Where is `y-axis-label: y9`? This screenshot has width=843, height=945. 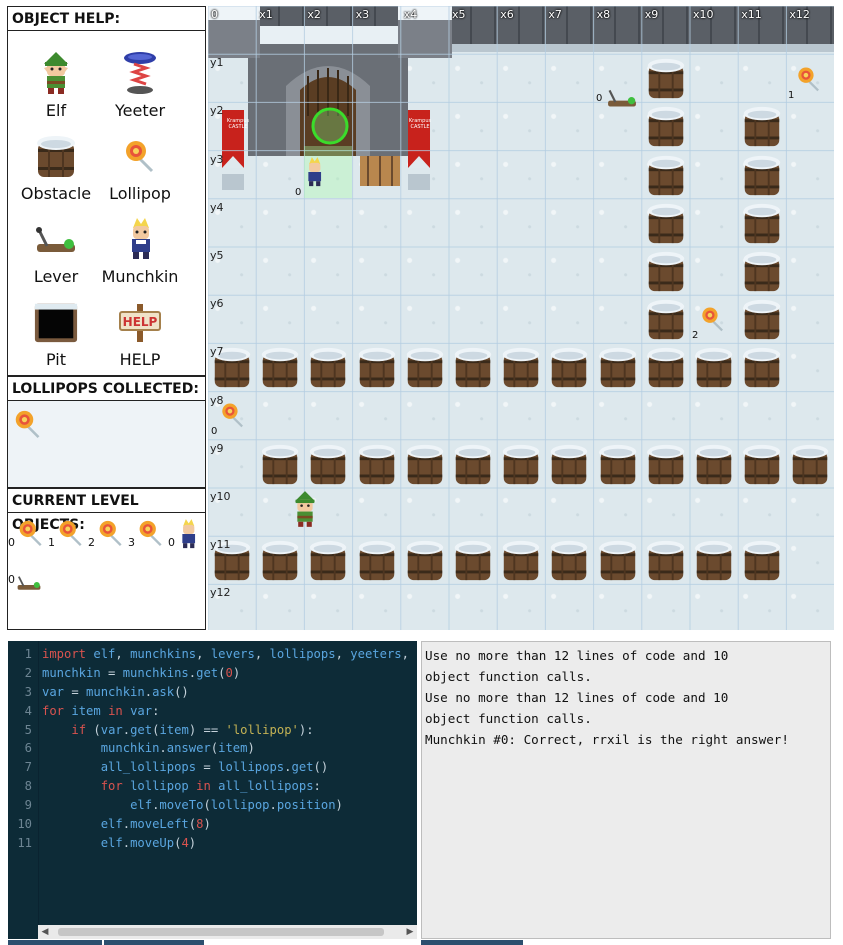
y-axis-label: y9 is located at coordinates (217, 448).